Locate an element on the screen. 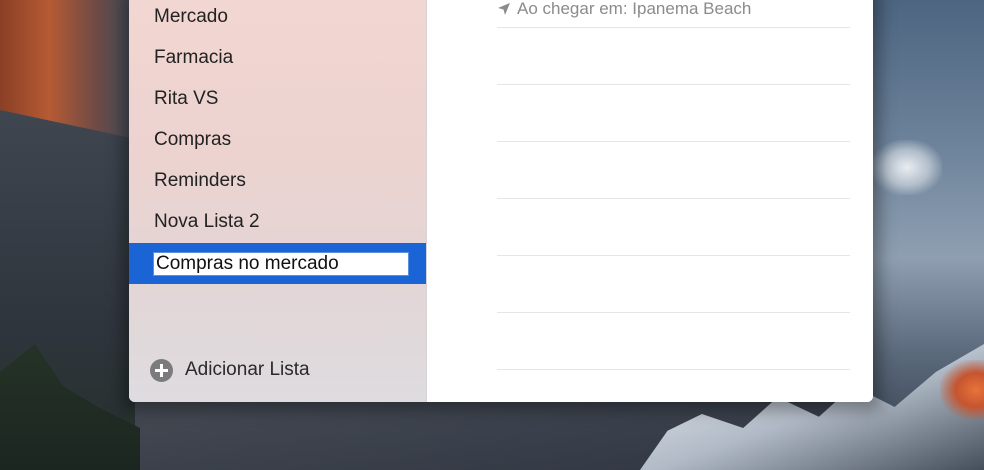 The height and width of the screenshot is (470, 984). add-list-button: Adicionar Lista is located at coordinates (230, 370).